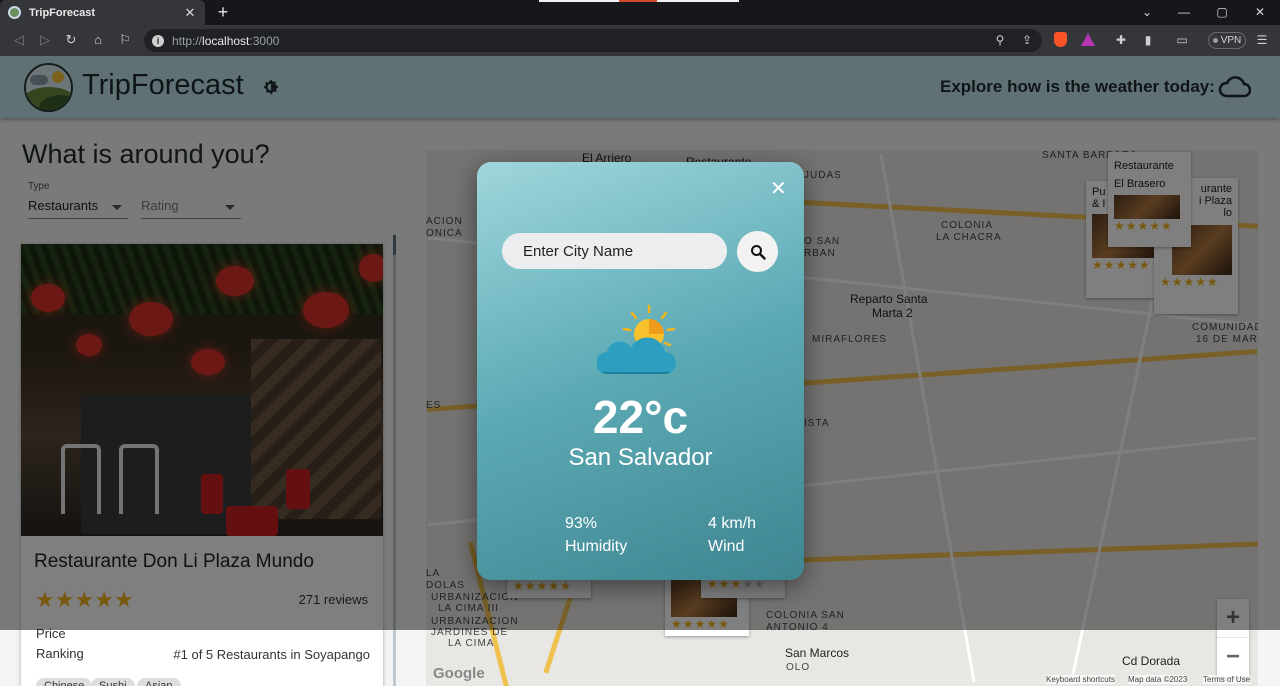 Image resolution: width=1280 pixels, height=686 pixels. I want to click on close-icon: ✕, so click(778, 189).